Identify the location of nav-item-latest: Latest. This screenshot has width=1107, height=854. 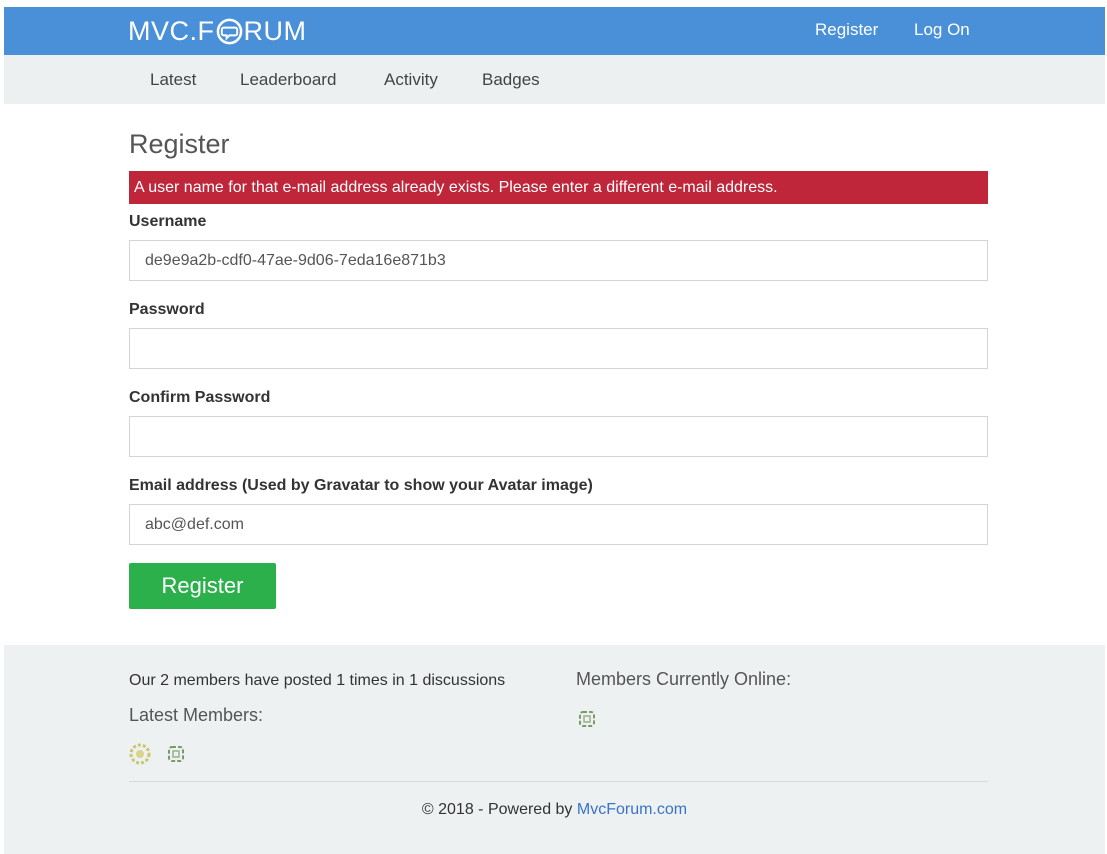
(173, 80).